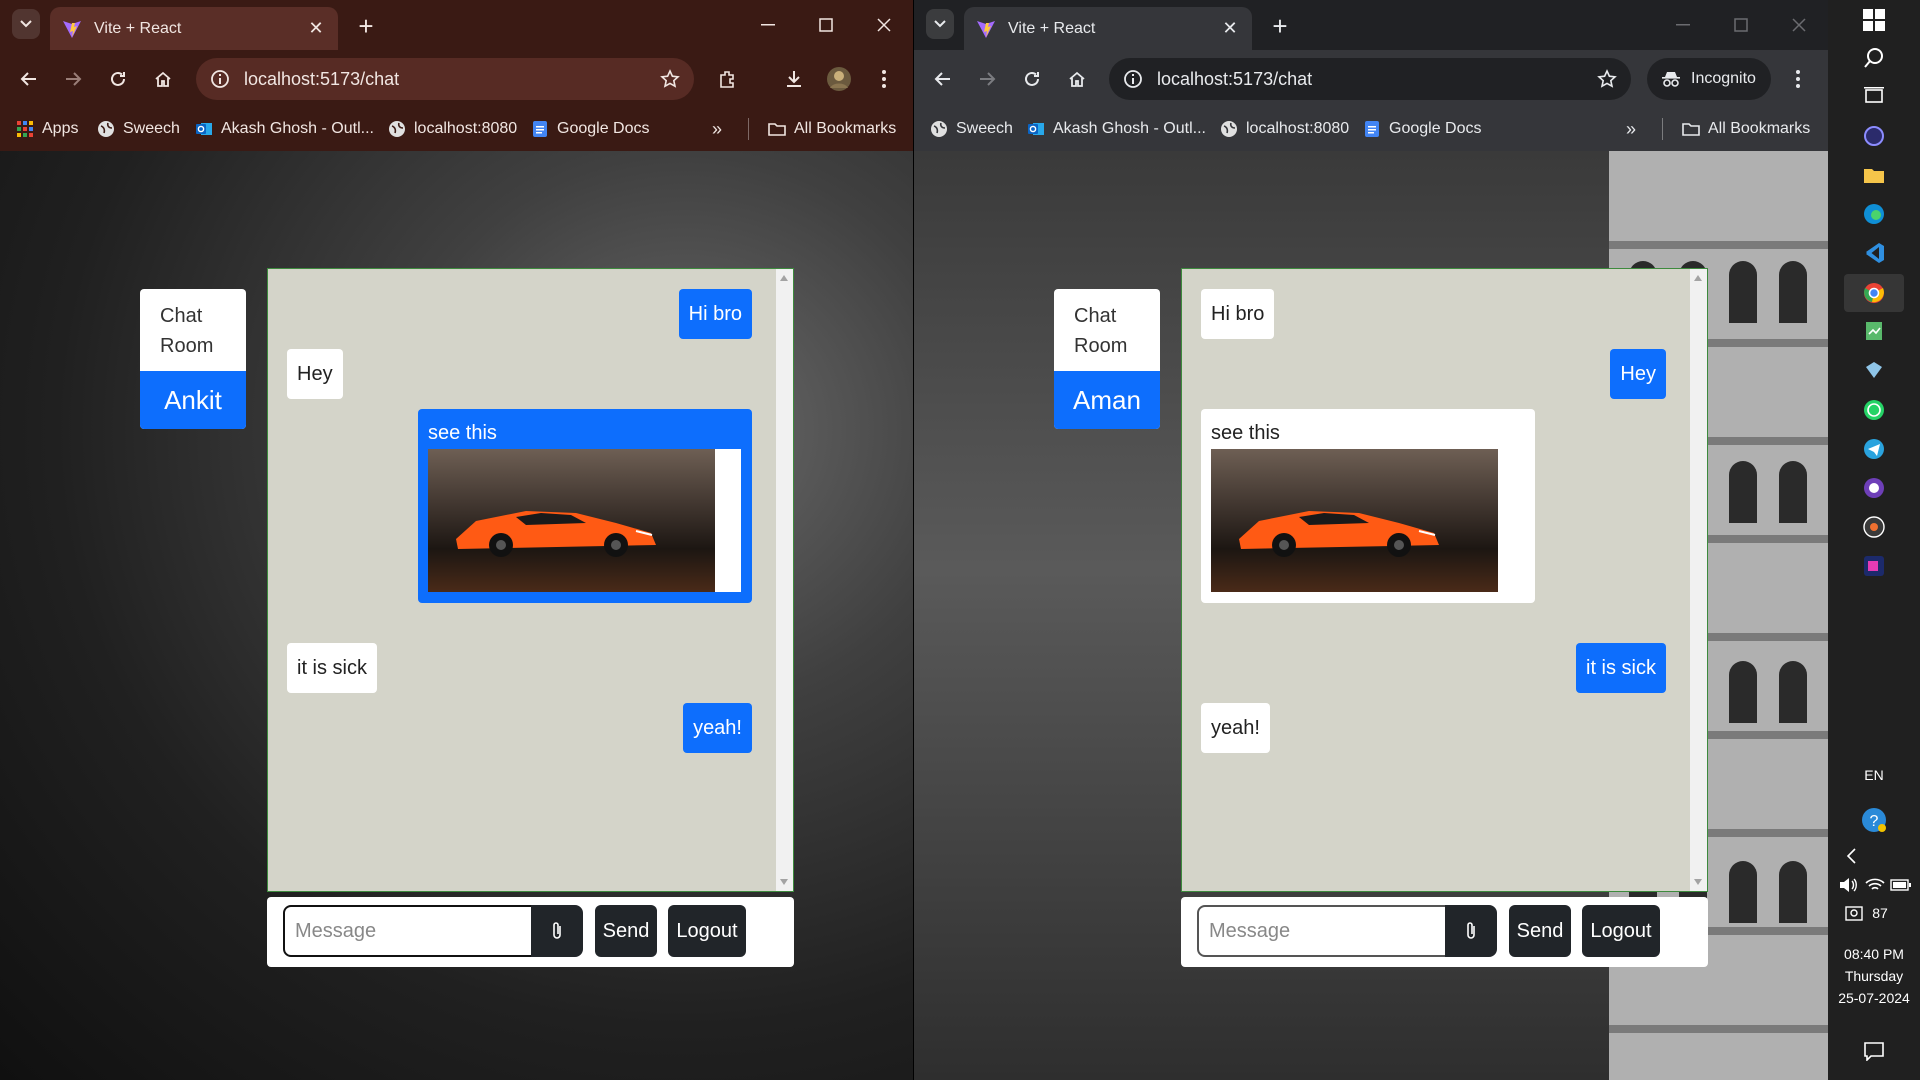 The image size is (1920, 1080). I want to click on current-user: Ankit, so click(193, 400).